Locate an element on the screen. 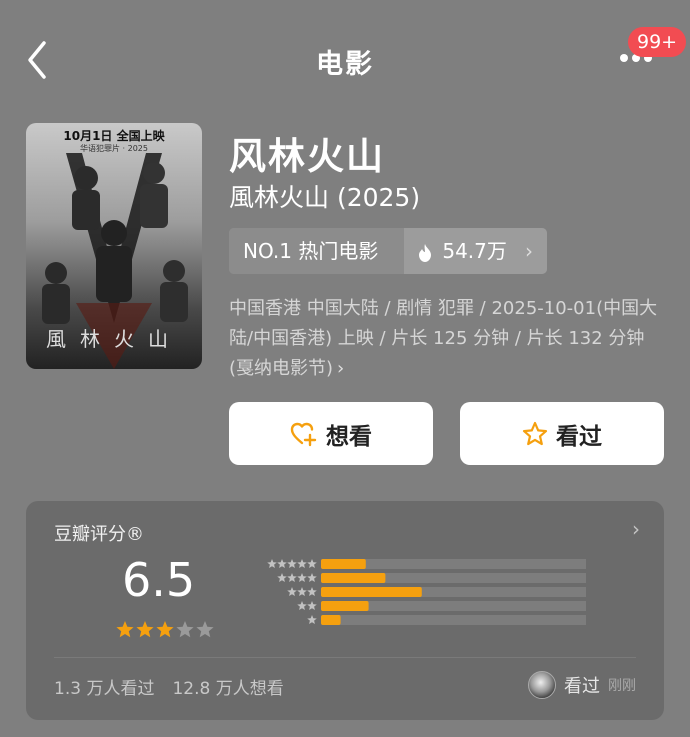  dist-bar-2-star is located at coordinates (345, 606).